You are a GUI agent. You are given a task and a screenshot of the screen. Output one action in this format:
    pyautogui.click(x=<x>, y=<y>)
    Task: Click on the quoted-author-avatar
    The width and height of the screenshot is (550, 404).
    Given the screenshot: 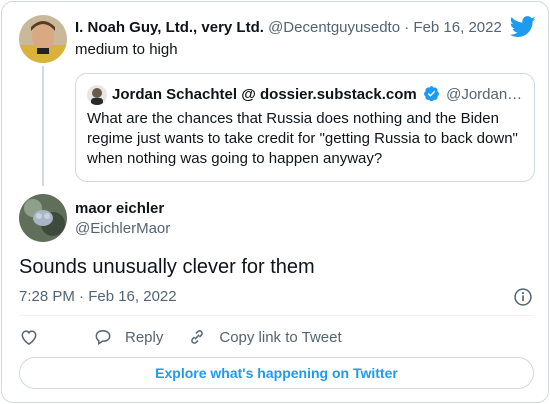 What is the action you would take?
    pyautogui.click(x=97, y=95)
    